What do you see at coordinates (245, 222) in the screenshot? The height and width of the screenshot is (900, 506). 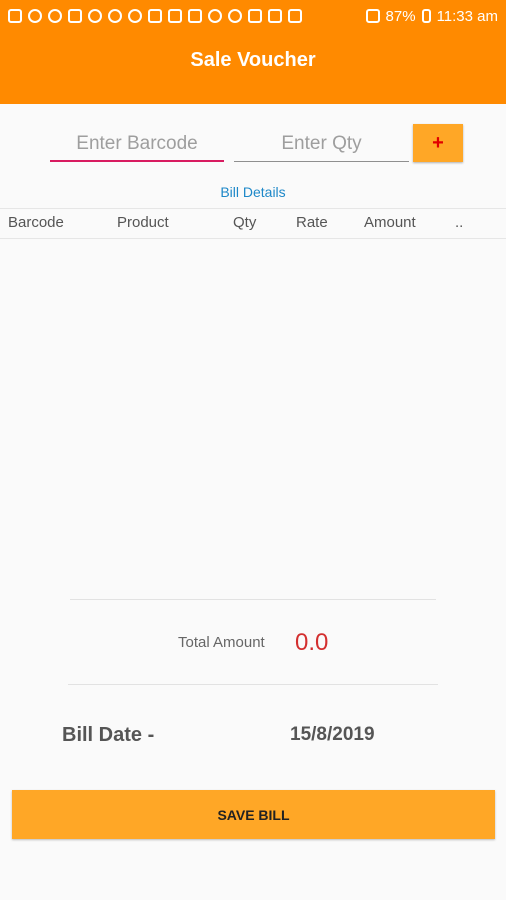 I see `column-qty: Qty` at bounding box center [245, 222].